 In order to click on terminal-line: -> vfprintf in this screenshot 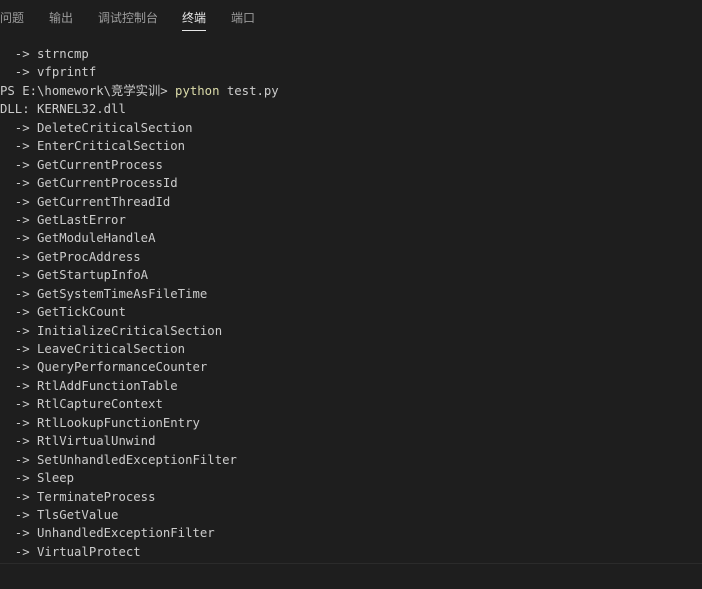, I will do `click(48, 72)`.